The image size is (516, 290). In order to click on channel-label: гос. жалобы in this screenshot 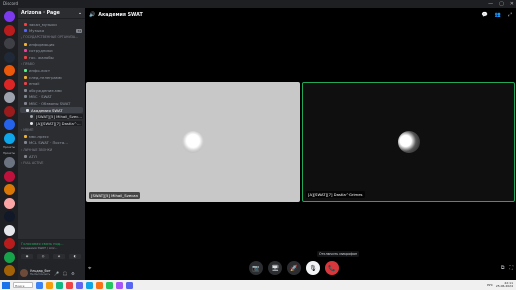, I will do `click(41, 57)`.